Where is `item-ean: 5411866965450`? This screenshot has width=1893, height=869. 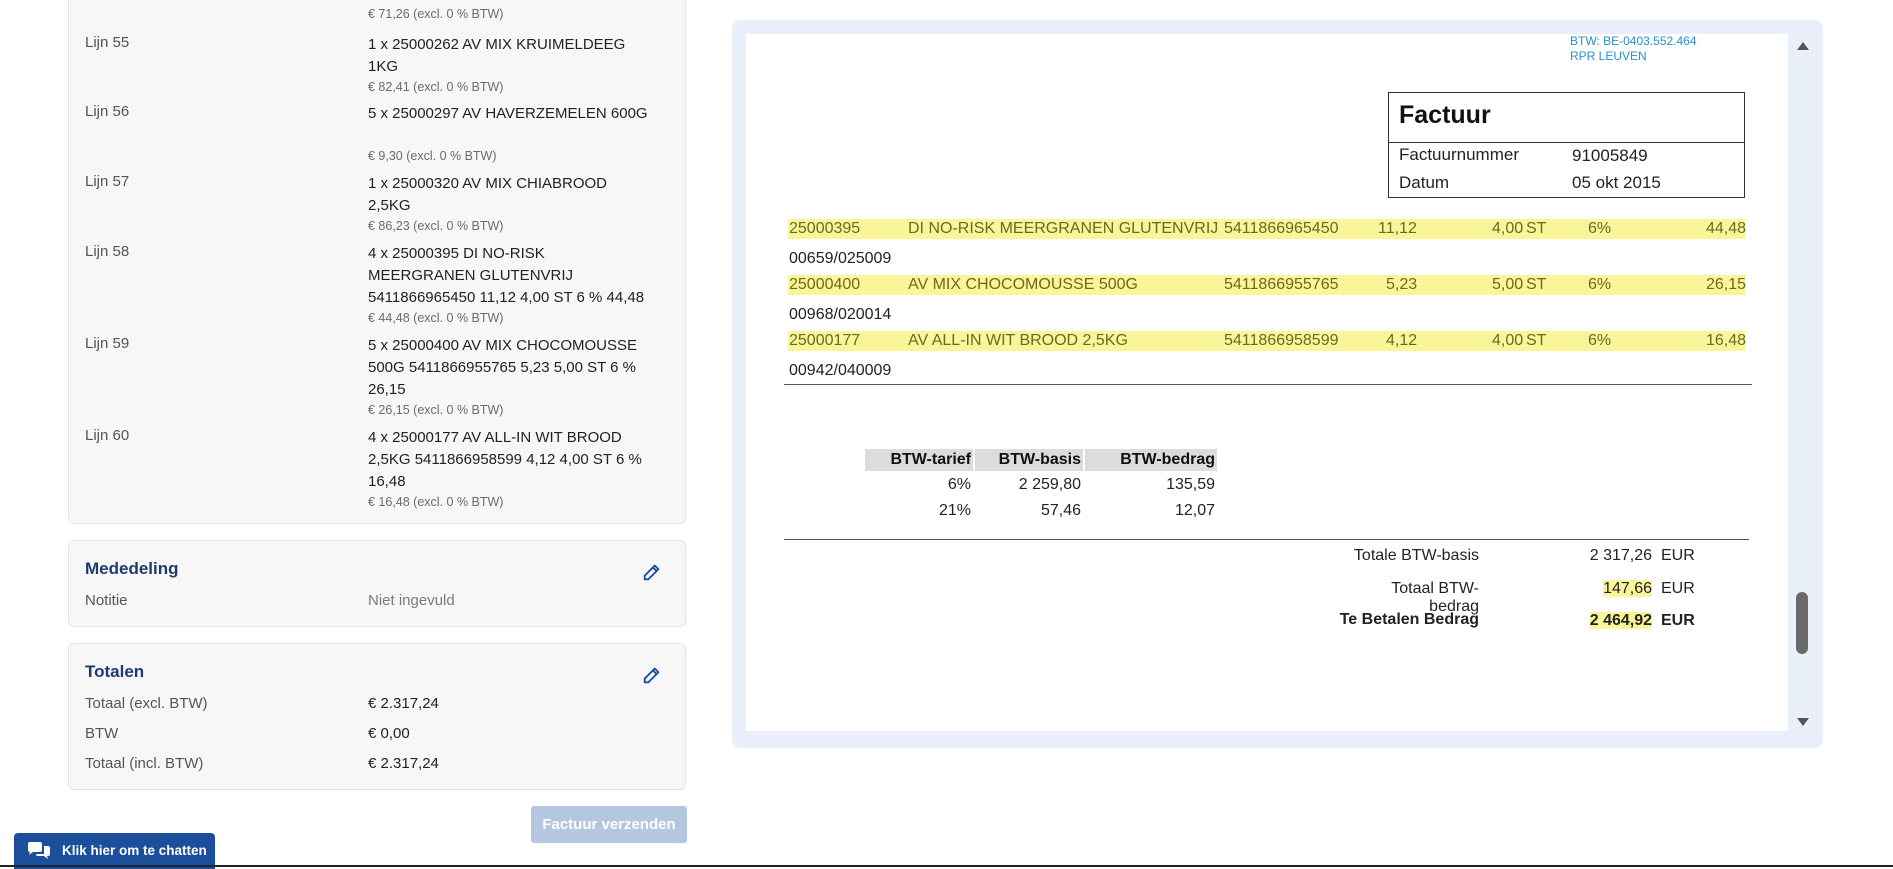 item-ean: 5411866965450 is located at coordinates (1281, 228).